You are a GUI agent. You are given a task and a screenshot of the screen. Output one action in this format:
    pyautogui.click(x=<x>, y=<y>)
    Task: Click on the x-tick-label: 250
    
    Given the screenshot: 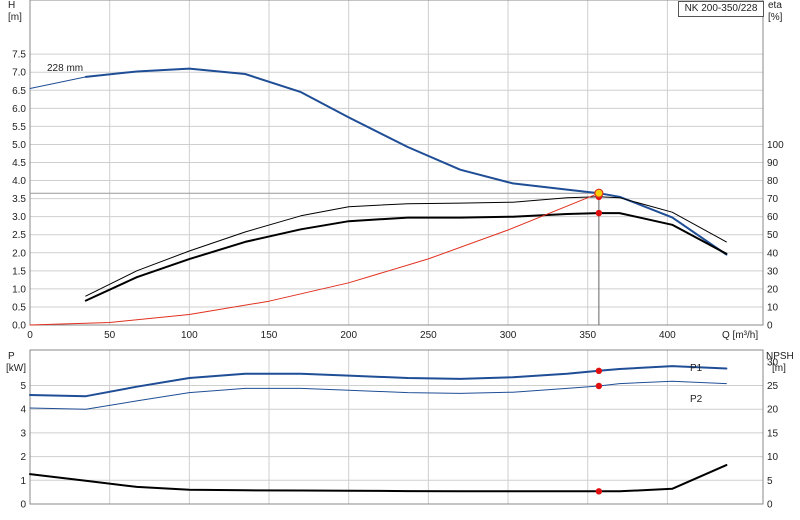 What is the action you would take?
    pyautogui.click(x=428, y=335)
    